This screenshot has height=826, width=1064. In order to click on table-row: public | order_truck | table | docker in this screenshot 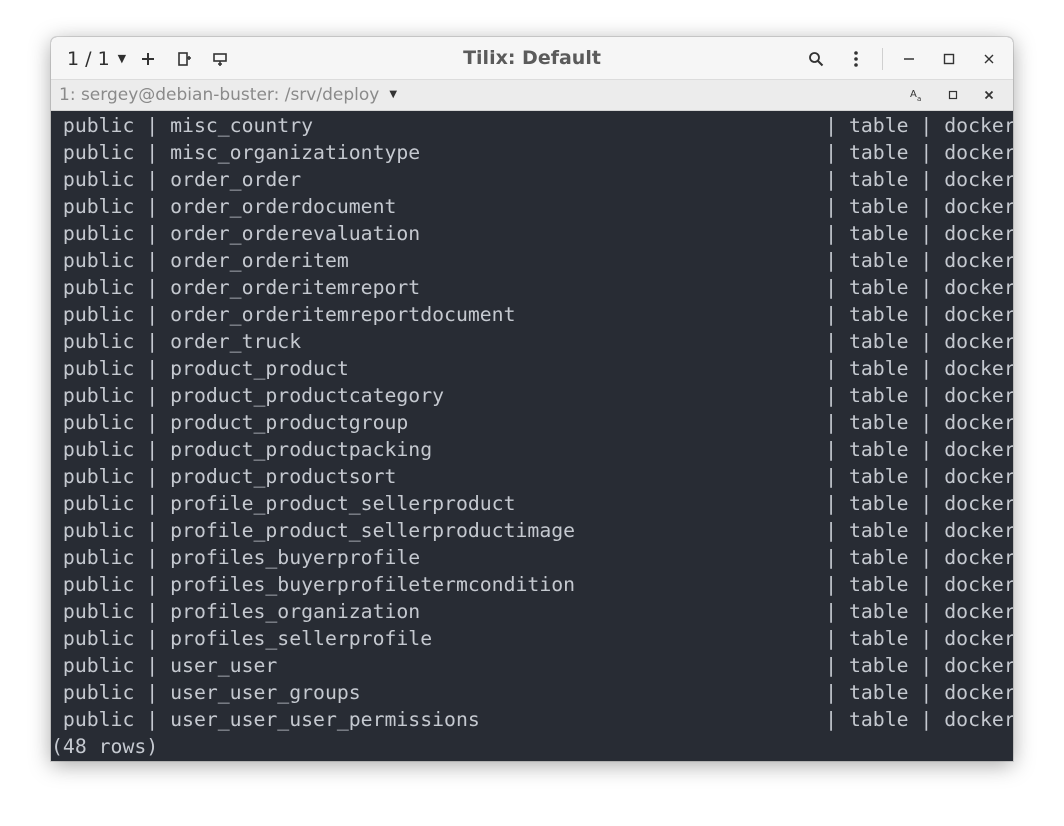, I will do `click(532, 341)`.